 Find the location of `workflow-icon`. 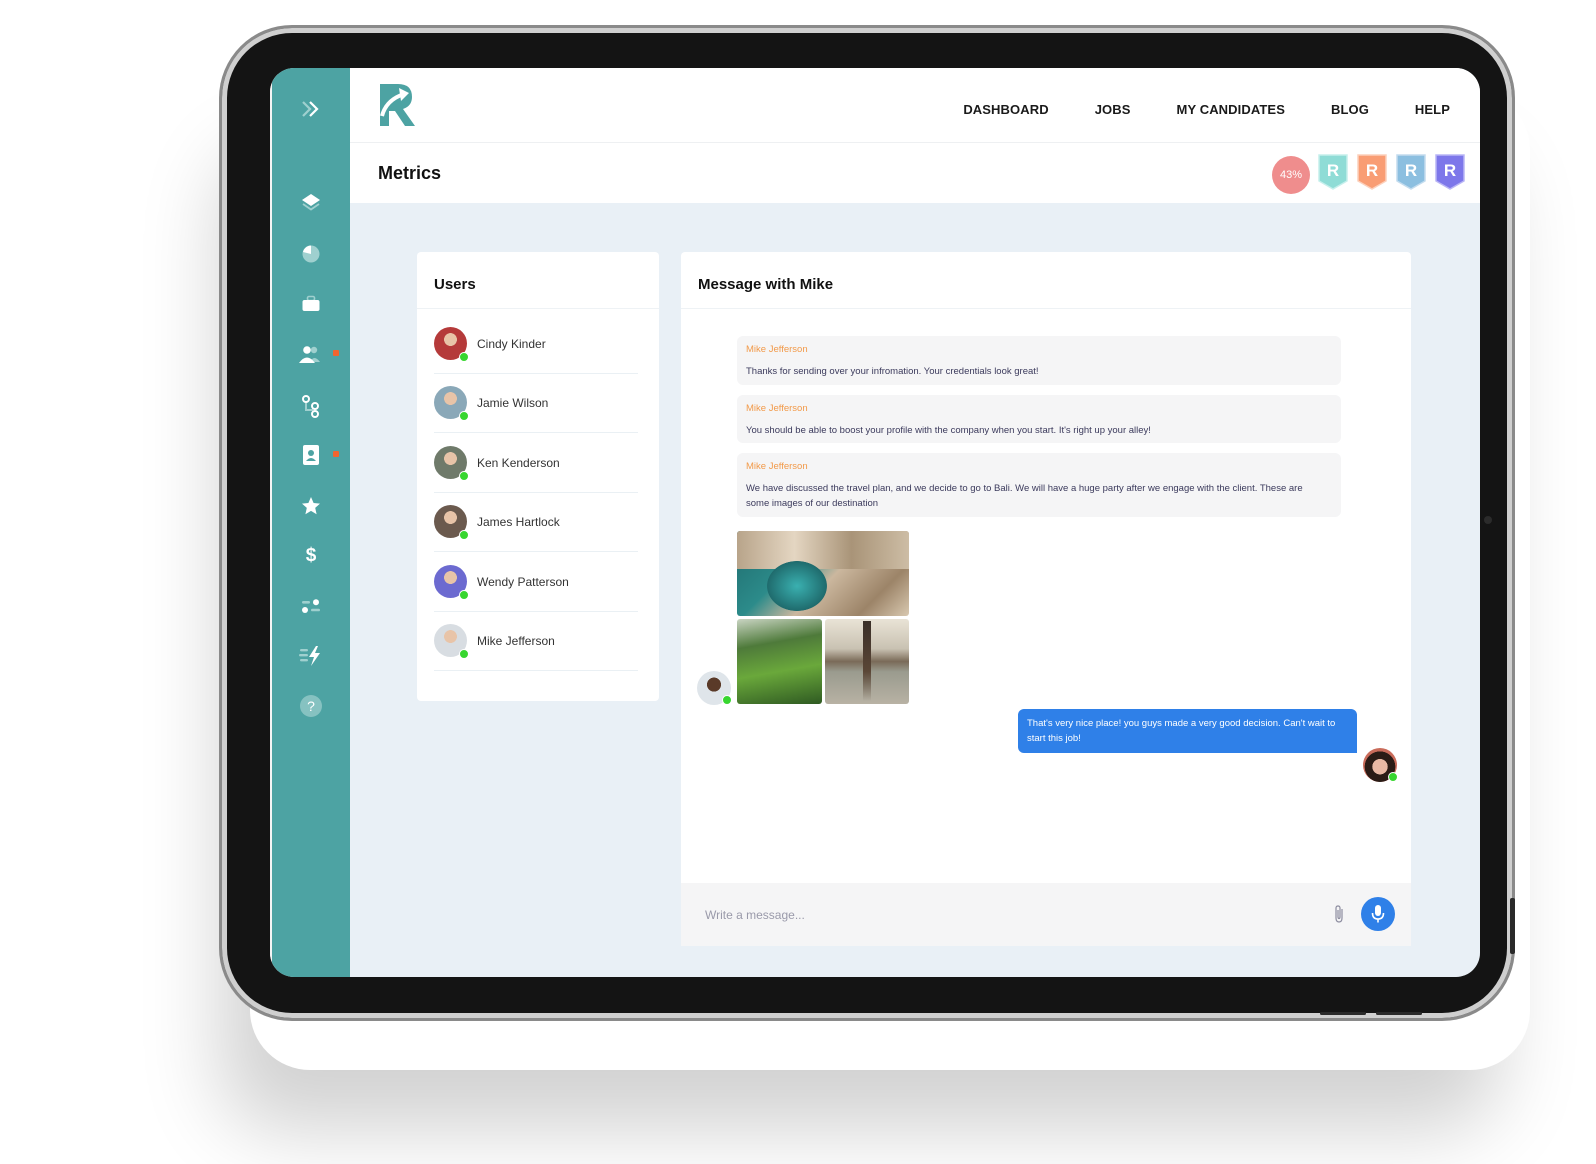

workflow-icon is located at coordinates (311, 406).